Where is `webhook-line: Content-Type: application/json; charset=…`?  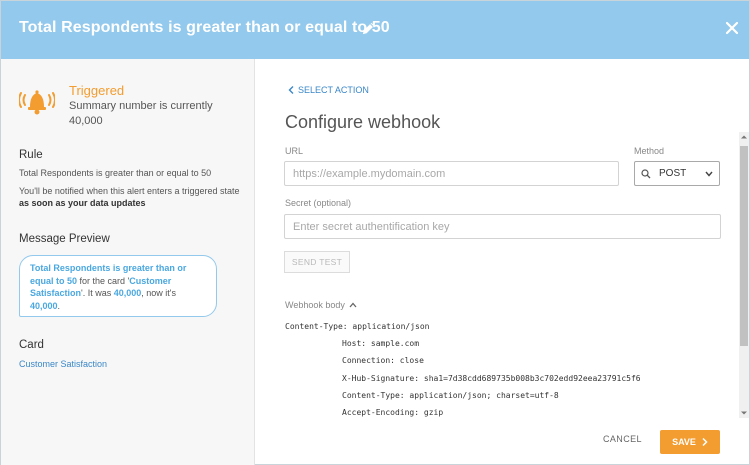
webhook-line: Content-Type: application/json; charset=… is located at coordinates (450, 395).